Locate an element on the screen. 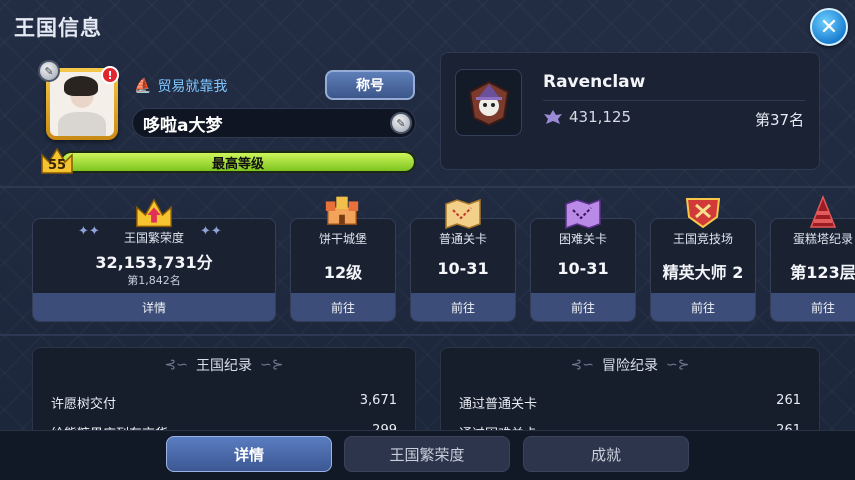 The width and height of the screenshot is (855, 480). stat-label: 困难关卡 is located at coordinates (582, 239).